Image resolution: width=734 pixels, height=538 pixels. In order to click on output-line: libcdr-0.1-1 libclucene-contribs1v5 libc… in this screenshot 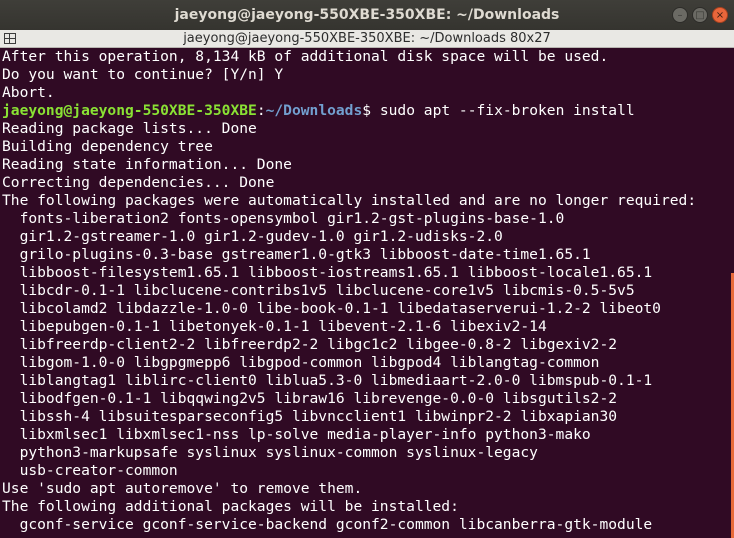, I will do `click(318, 290)`.